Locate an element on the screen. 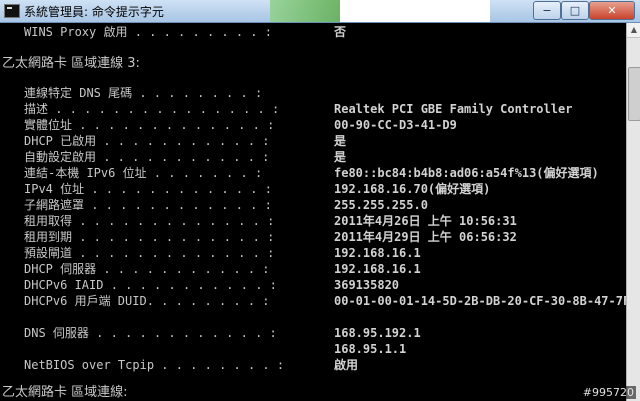 This screenshot has width=640, height=401. background-wallpaper-fragment-white is located at coordinates (415, 11).